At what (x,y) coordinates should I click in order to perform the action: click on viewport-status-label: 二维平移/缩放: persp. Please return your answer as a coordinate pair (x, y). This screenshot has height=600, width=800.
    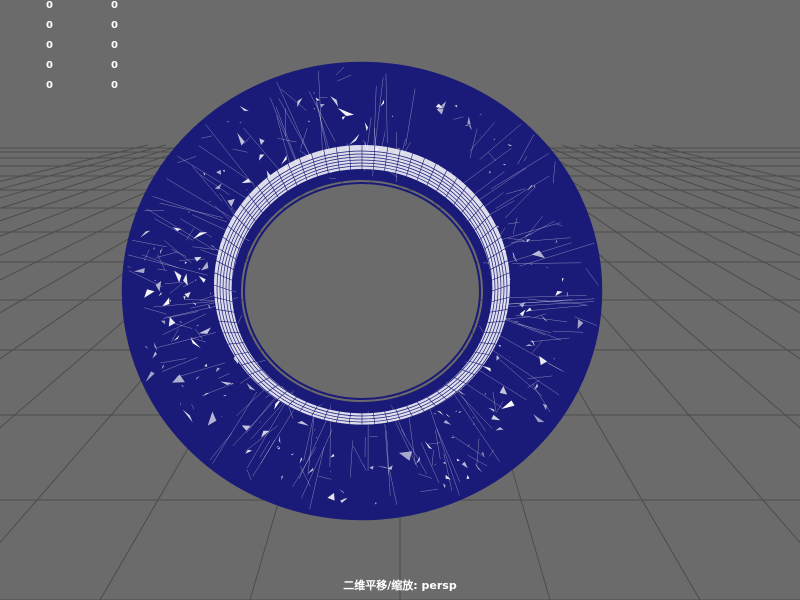
    Looking at the image, I should click on (400, 585).